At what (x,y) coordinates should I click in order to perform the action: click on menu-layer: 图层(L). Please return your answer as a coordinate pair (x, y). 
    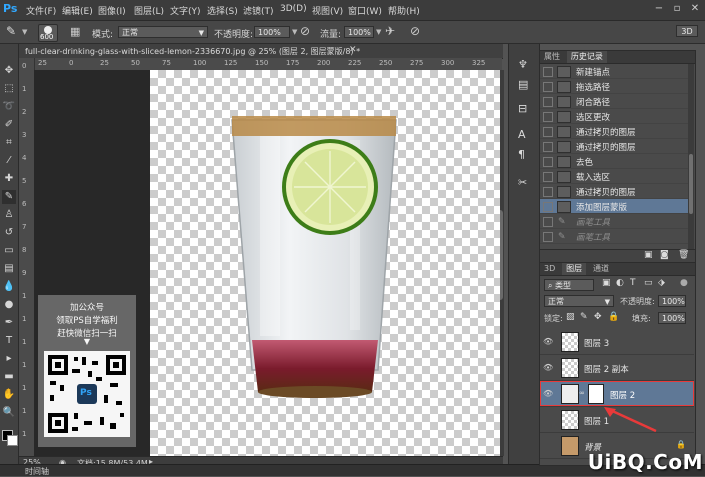
    Looking at the image, I should click on (149, 10).